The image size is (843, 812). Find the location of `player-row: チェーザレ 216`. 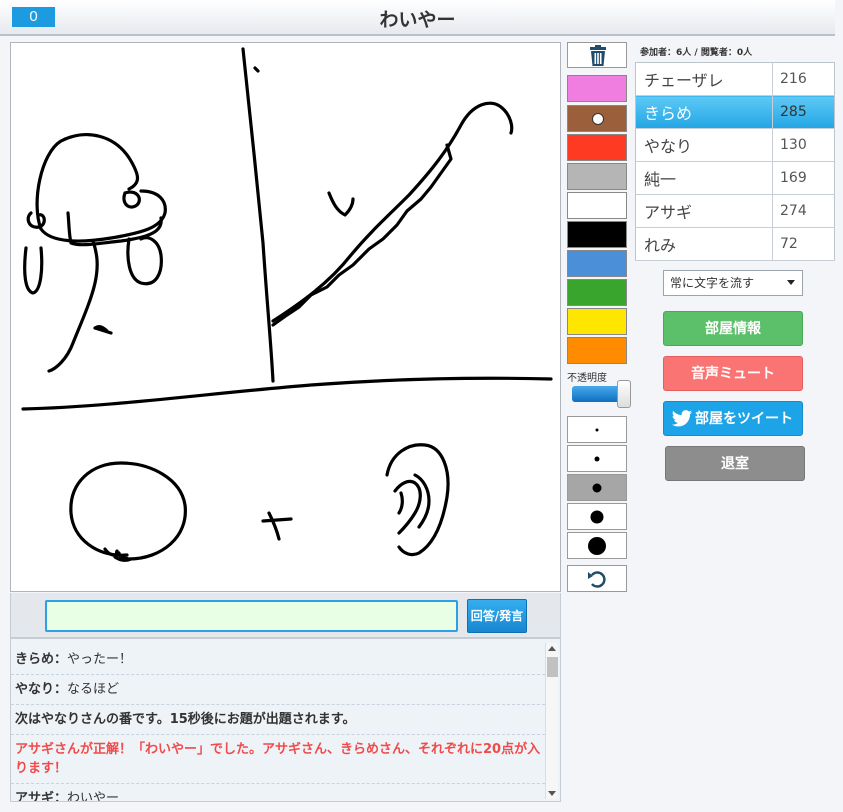

player-row: チェーザレ 216 is located at coordinates (735, 79).